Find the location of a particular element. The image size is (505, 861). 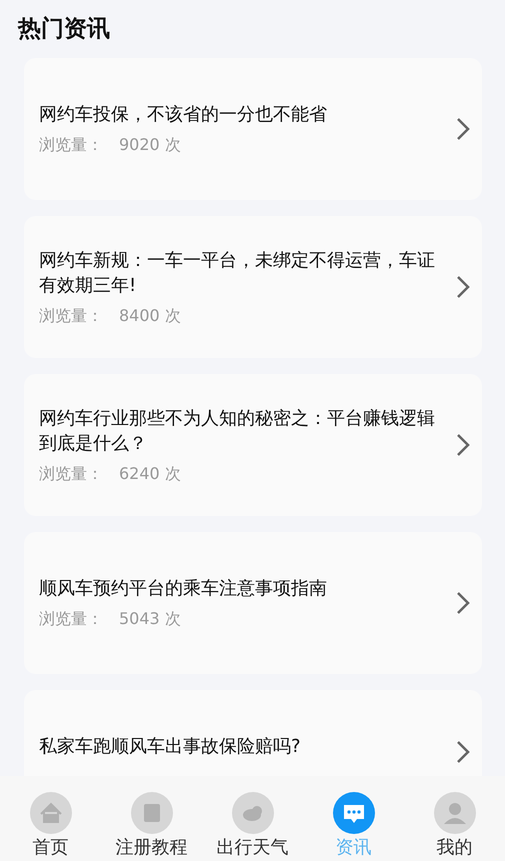

house-icon is located at coordinates (51, 813).